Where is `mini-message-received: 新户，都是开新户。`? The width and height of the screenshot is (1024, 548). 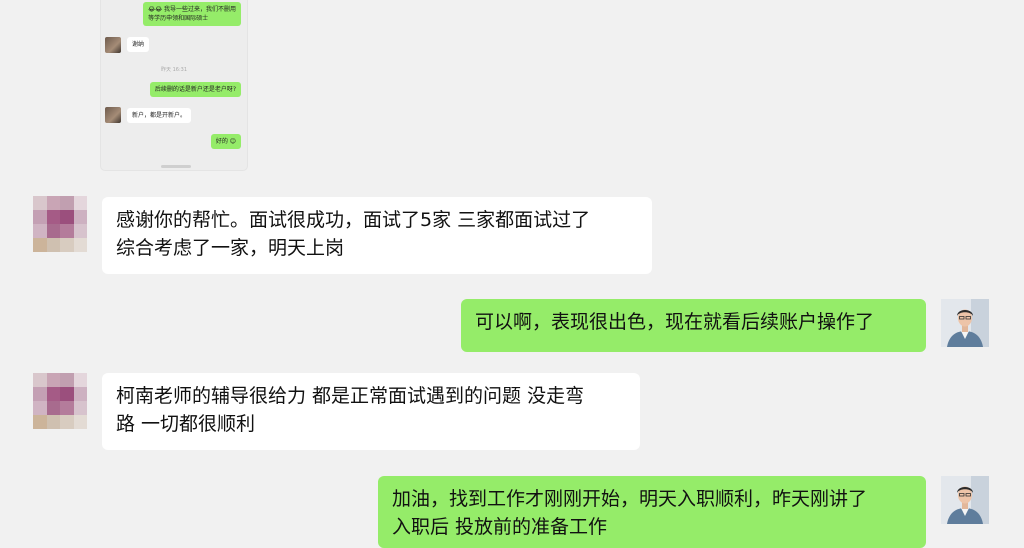 mini-message-received: 新户，都是开新户。 is located at coordinates (159, 115).